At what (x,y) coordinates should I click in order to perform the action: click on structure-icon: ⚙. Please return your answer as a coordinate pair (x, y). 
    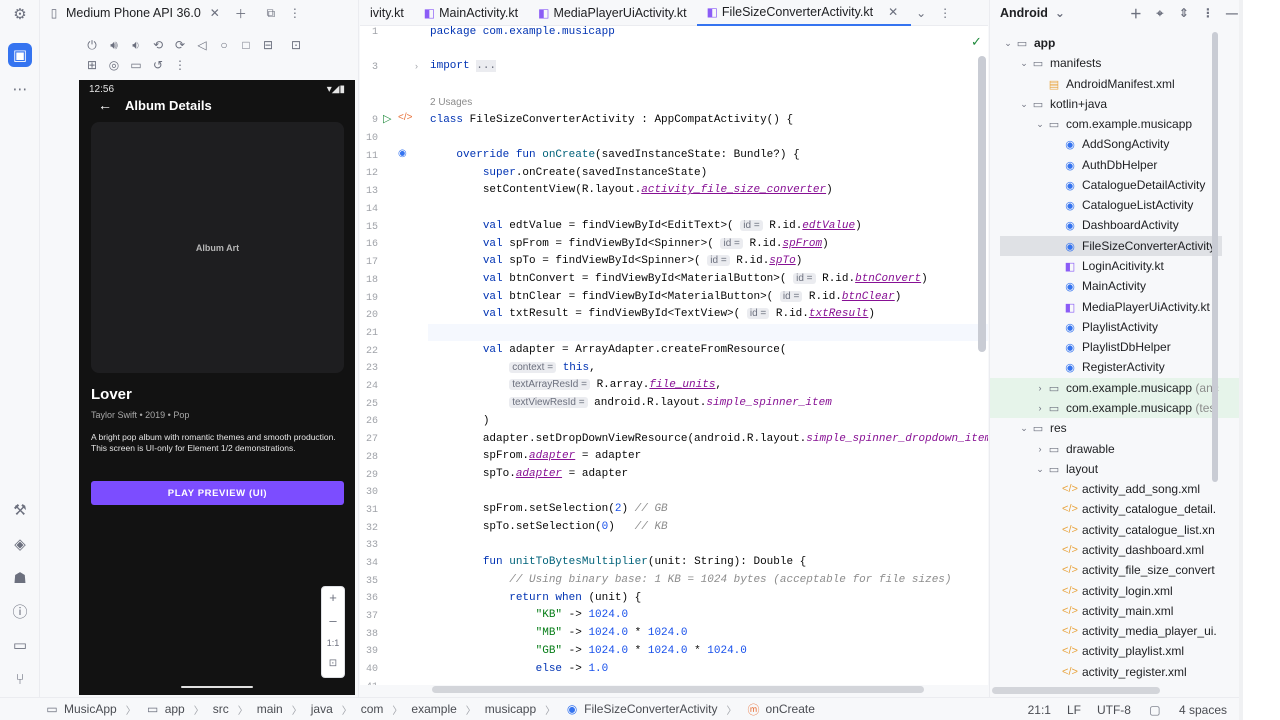
    Looking at the image, I should click on (20, 14).